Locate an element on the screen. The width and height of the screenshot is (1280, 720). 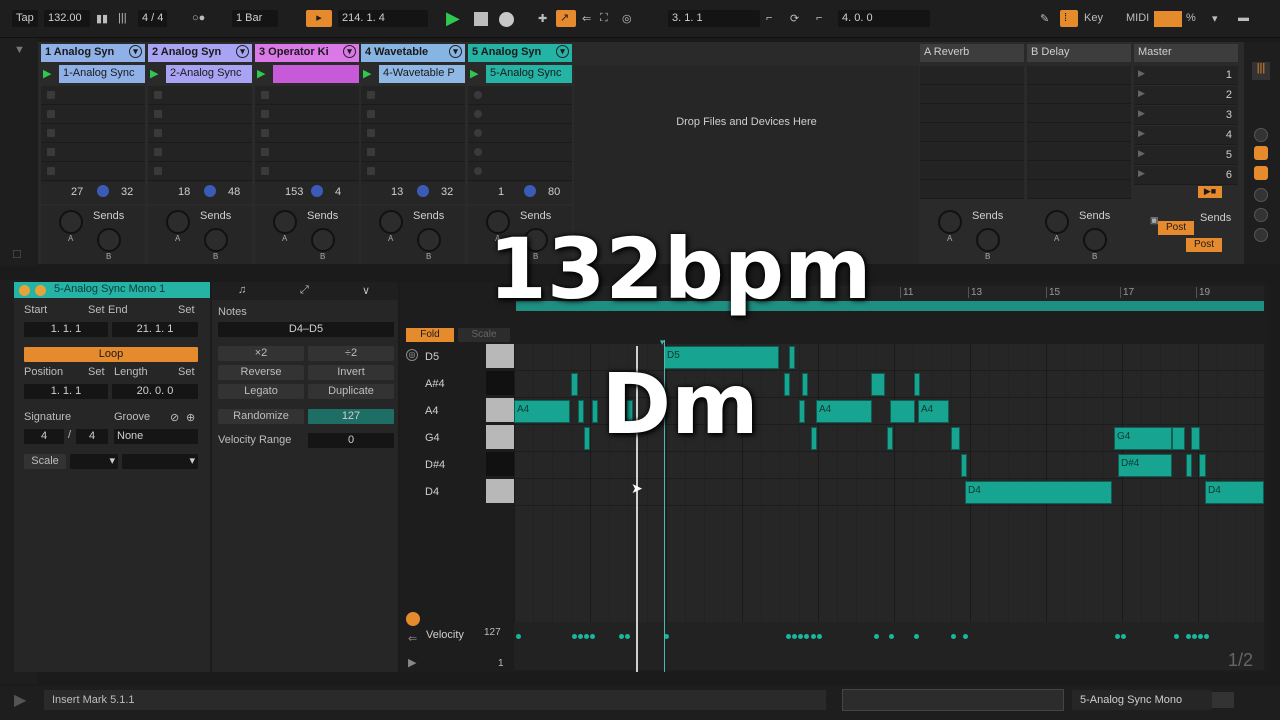
nudge-icon: ||| is located at coordinates (122, 18).